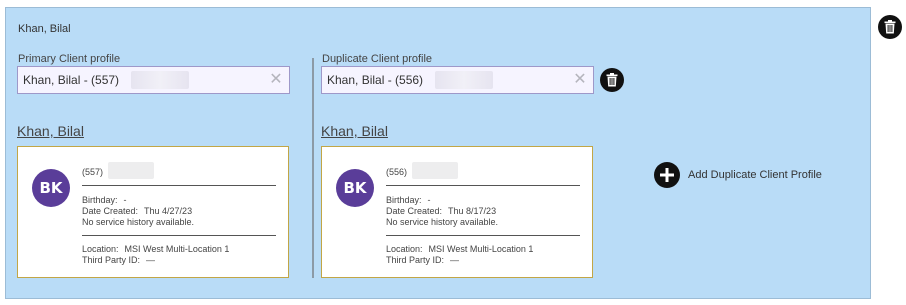  What do you see at coordinates (50, 131) in the screenshot?
I see `primary-client-link: Khan, Bilal` at bounding box center [50, 131].